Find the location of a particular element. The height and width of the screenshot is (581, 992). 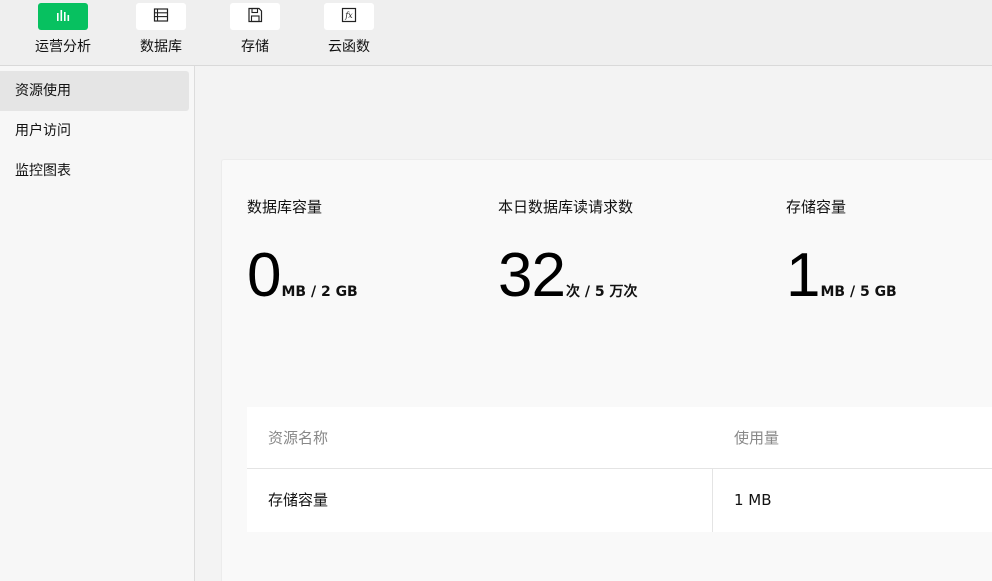

tab-label: 数据库 is located at coordinates (161, 47).